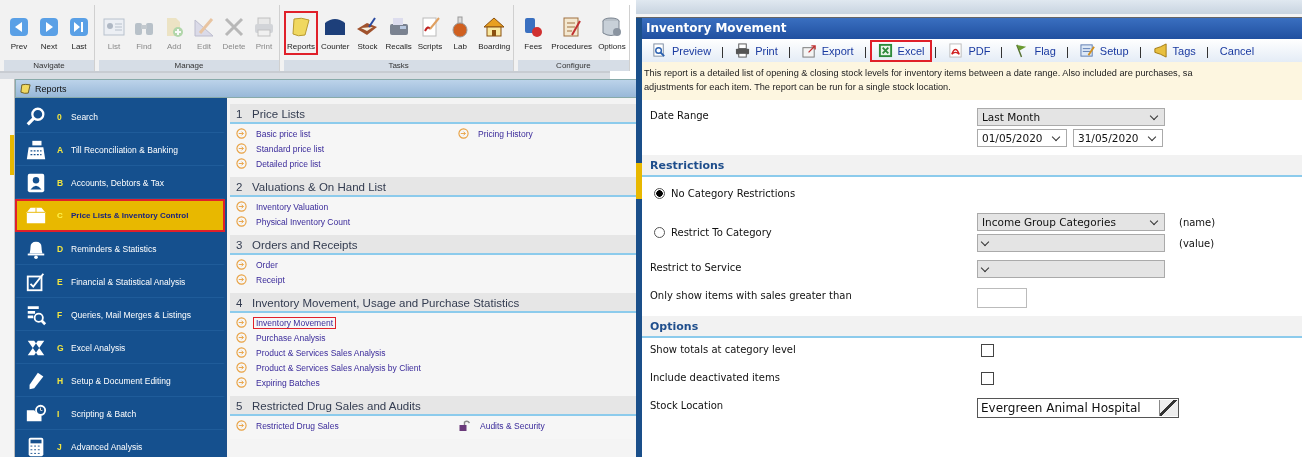  I want to click on ribbon-button: Scripts, so click(430, 33).